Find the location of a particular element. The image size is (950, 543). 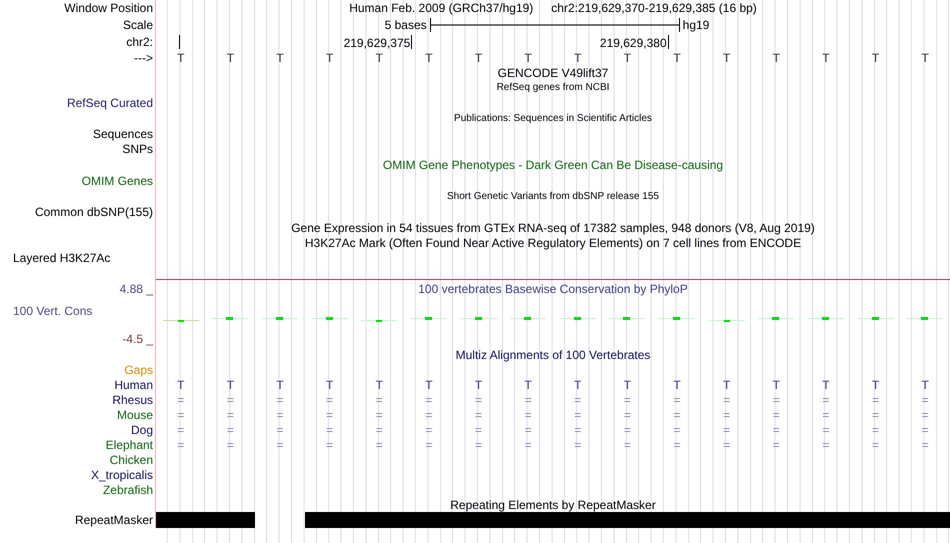

species-label: Chicken is located at coordinates (131, 460).